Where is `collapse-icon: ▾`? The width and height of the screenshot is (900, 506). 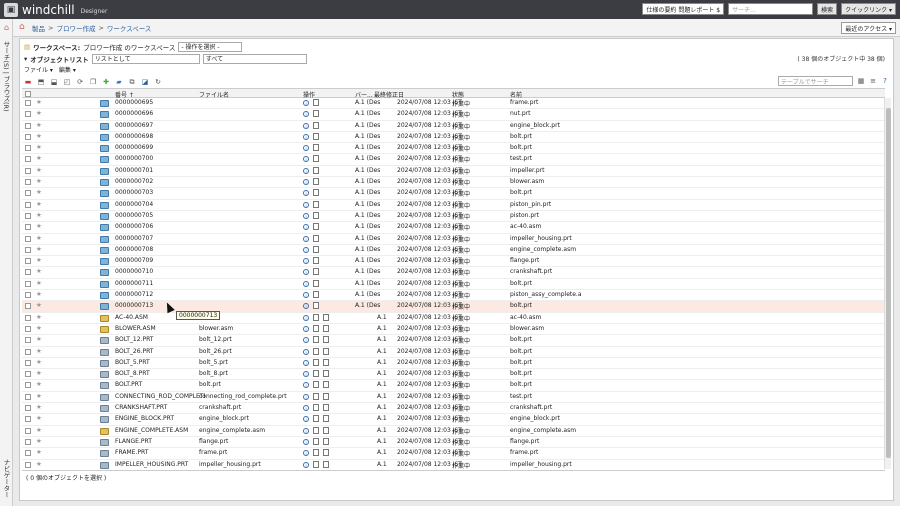 collapse-icon: ▾ is located at coordinates (25, 59).